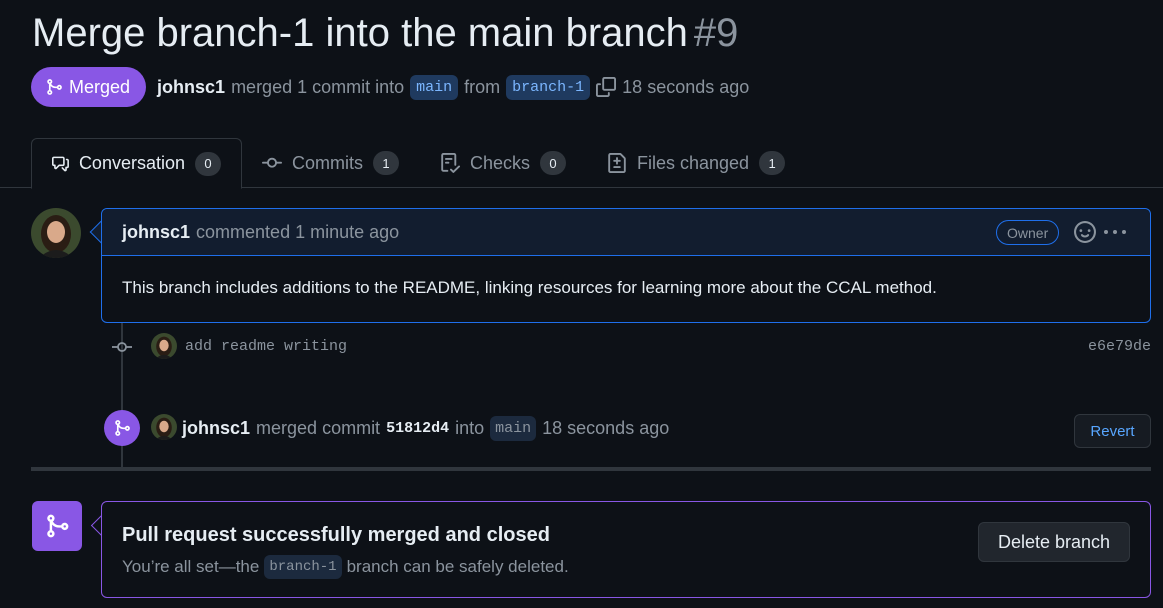  I want to click on pr-title-text: Merge branch-1 into the main branch, so click(360, 33).